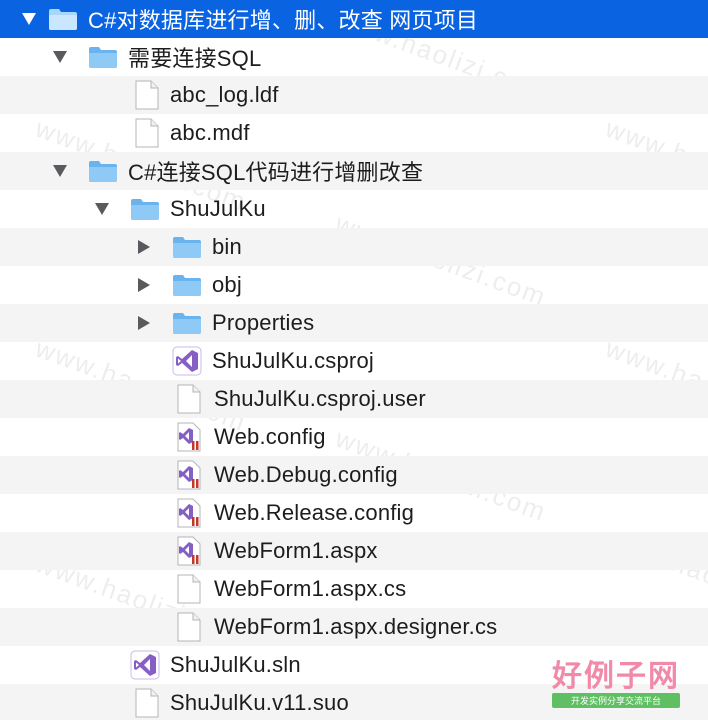  I want to click on tree-row-label: ShuJulKu.v11.suo, so click(259, 702).